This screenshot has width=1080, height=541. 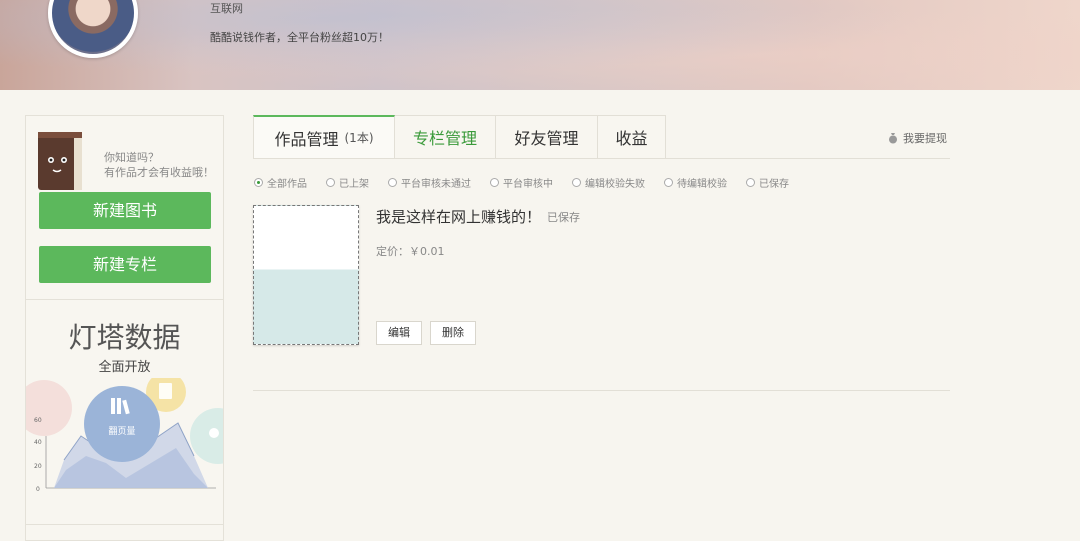 What do you see at coordinates (121, 431) in the screenshot?
I see `promo-badge-label: 翻页量` at bounding box center [121, 431].